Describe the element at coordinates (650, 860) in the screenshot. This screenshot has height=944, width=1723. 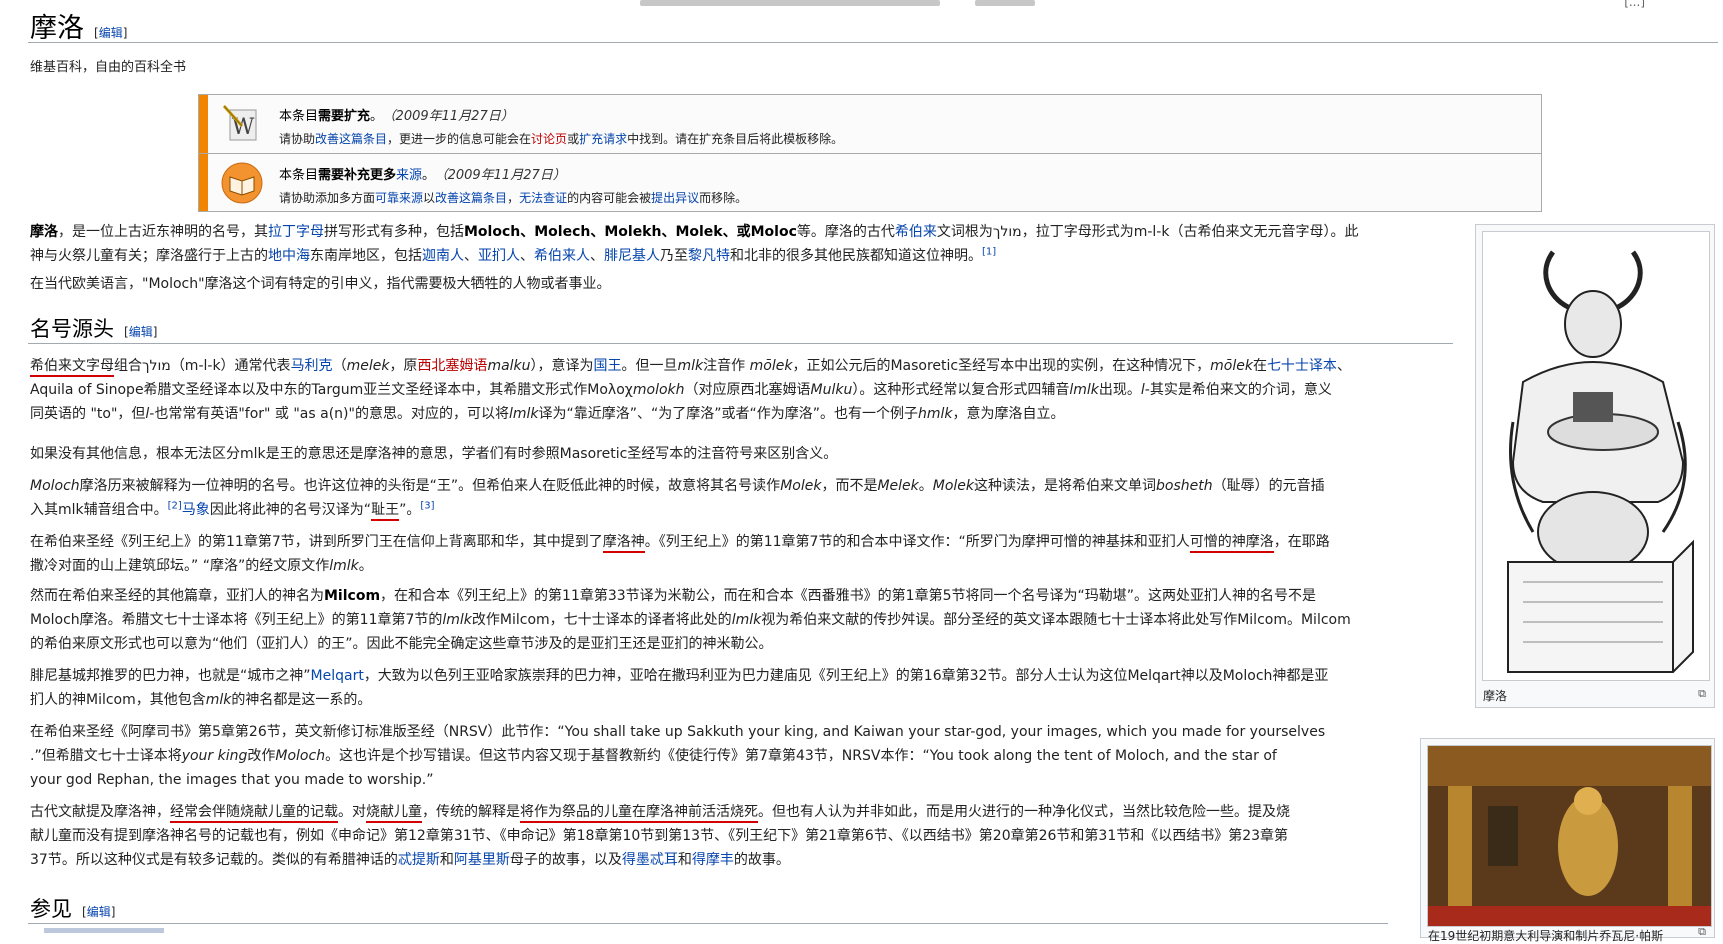
I see `demeter-link: 得墨忒耳` at that location.